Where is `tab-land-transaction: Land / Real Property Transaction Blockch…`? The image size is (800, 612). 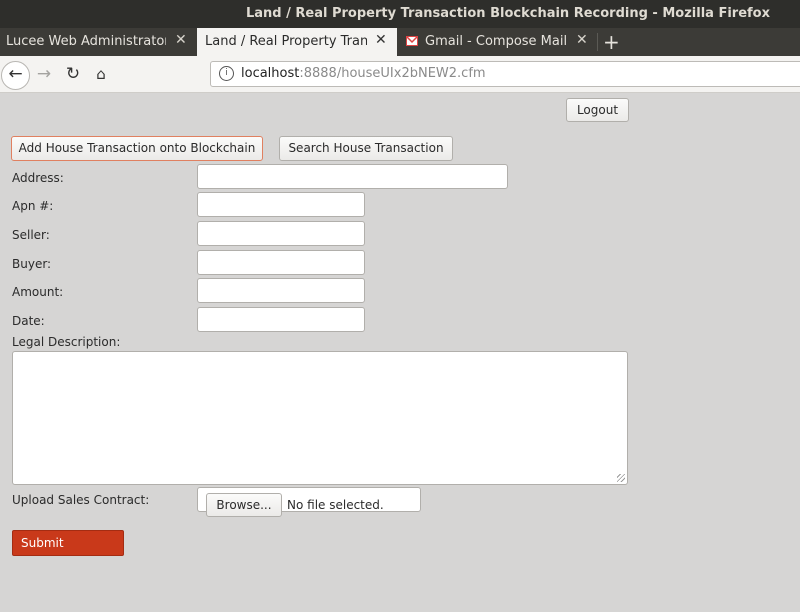
tab-land-transaction: Land / Real Property Transaction Blockch… is located at coordinates (297, 42).